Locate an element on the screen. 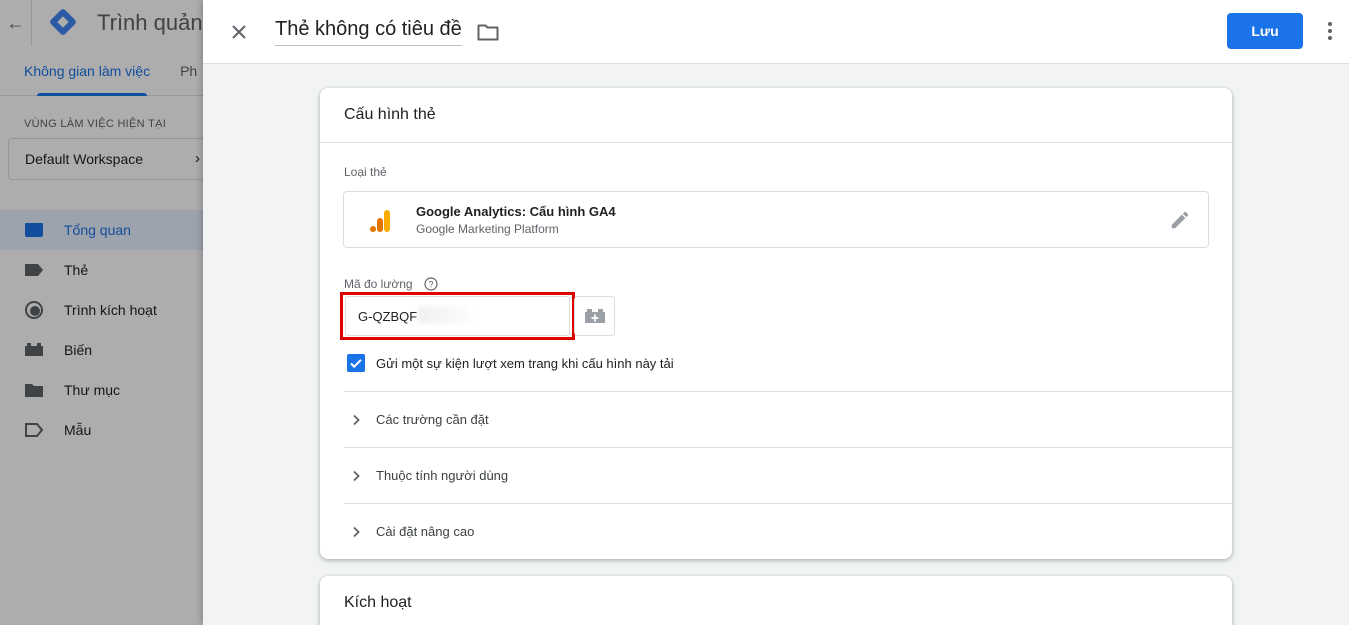 The height and width of the screenshot is (625, 1349). close-button is located at coordinates (239, 32).